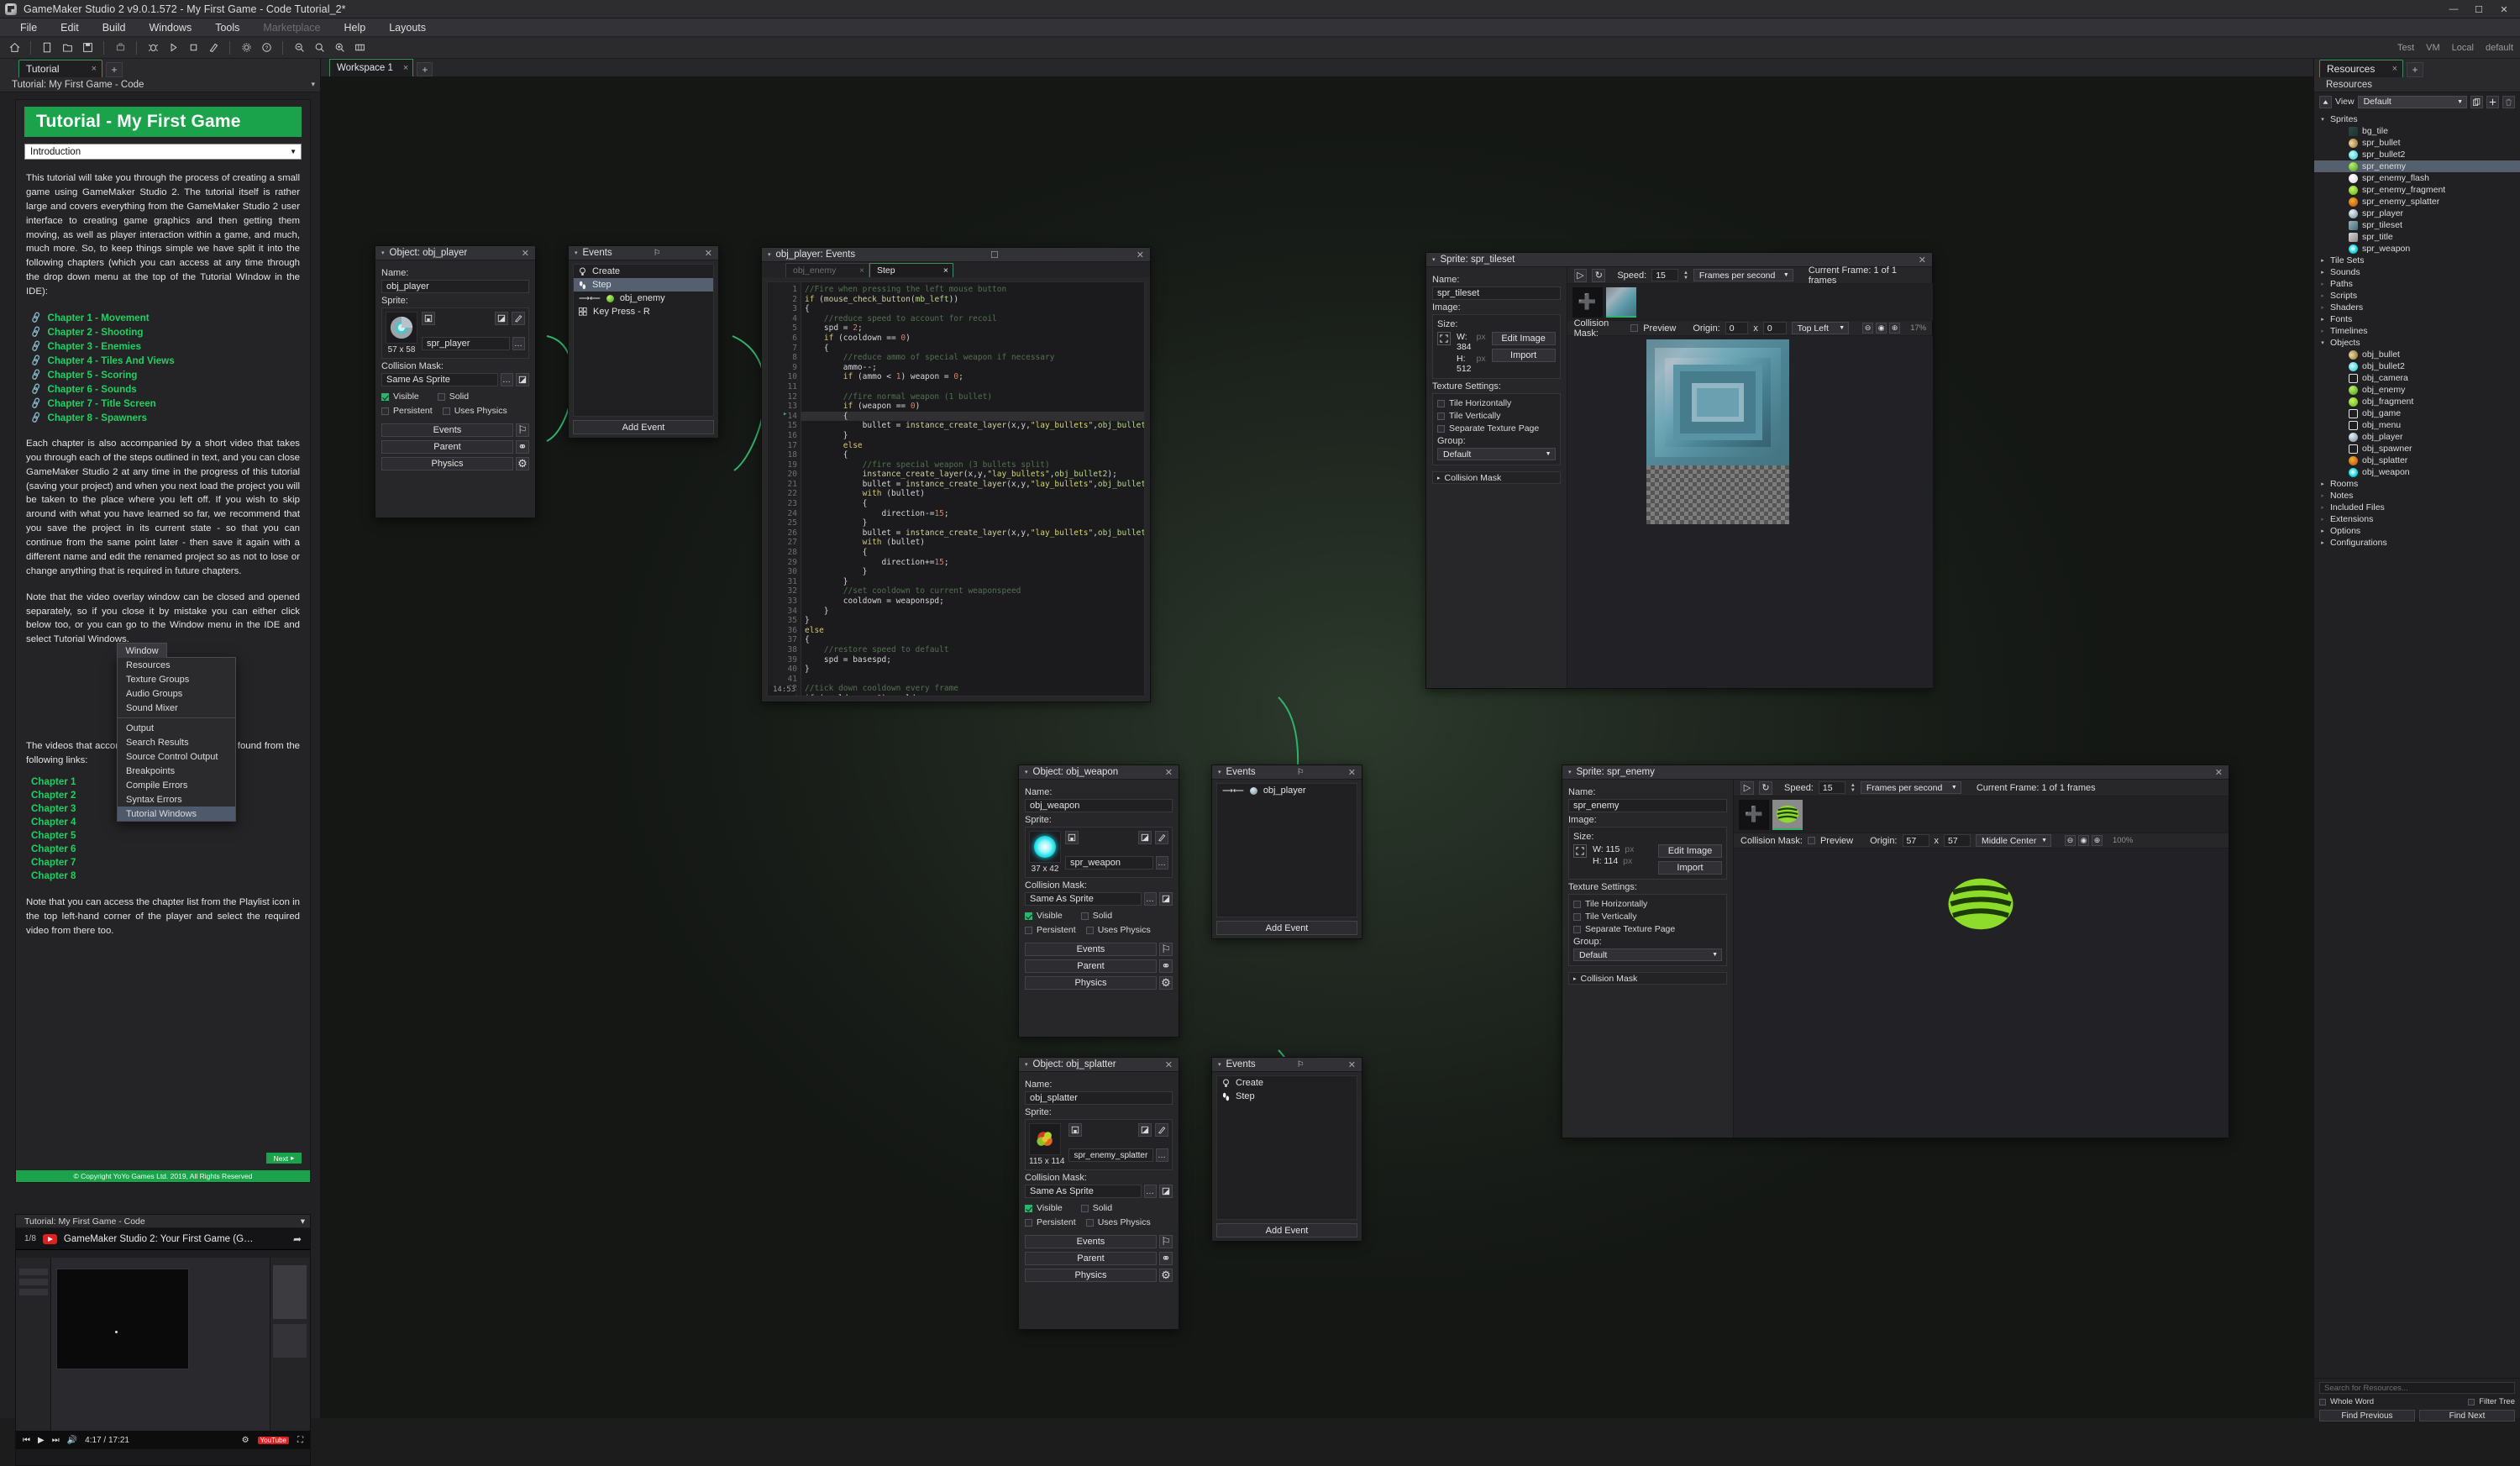  What do you see at coordinates (2417, 449) in the screenshot?
I see `tree-item-obj-spawner: obj_spawner` at bounding box center [2417, 449].